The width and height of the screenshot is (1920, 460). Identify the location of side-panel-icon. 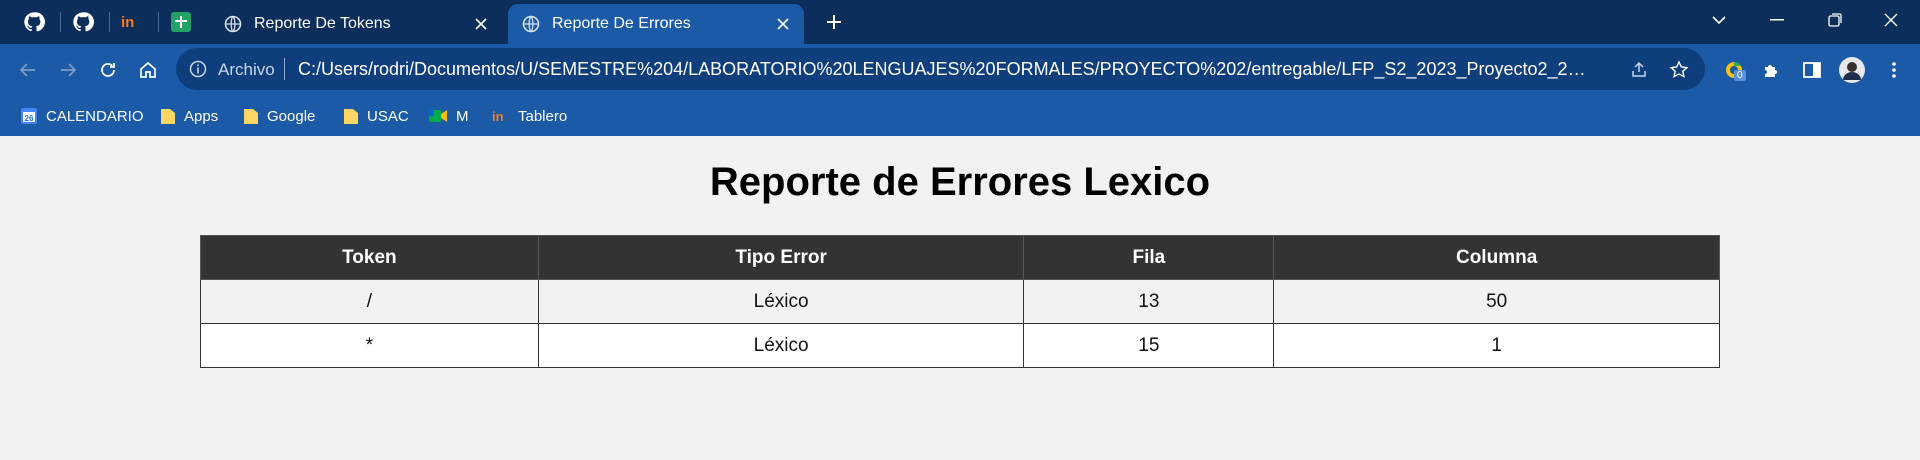
(1812, 70).